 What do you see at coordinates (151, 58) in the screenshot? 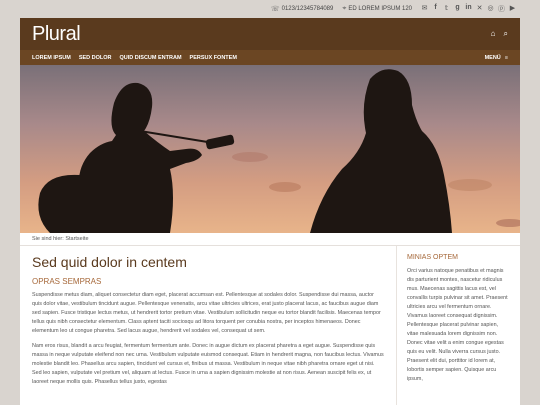
I see `nav-item-quid-discum-entram: QUID DISCUM ENTRAM` at bounding box center [151, 58].